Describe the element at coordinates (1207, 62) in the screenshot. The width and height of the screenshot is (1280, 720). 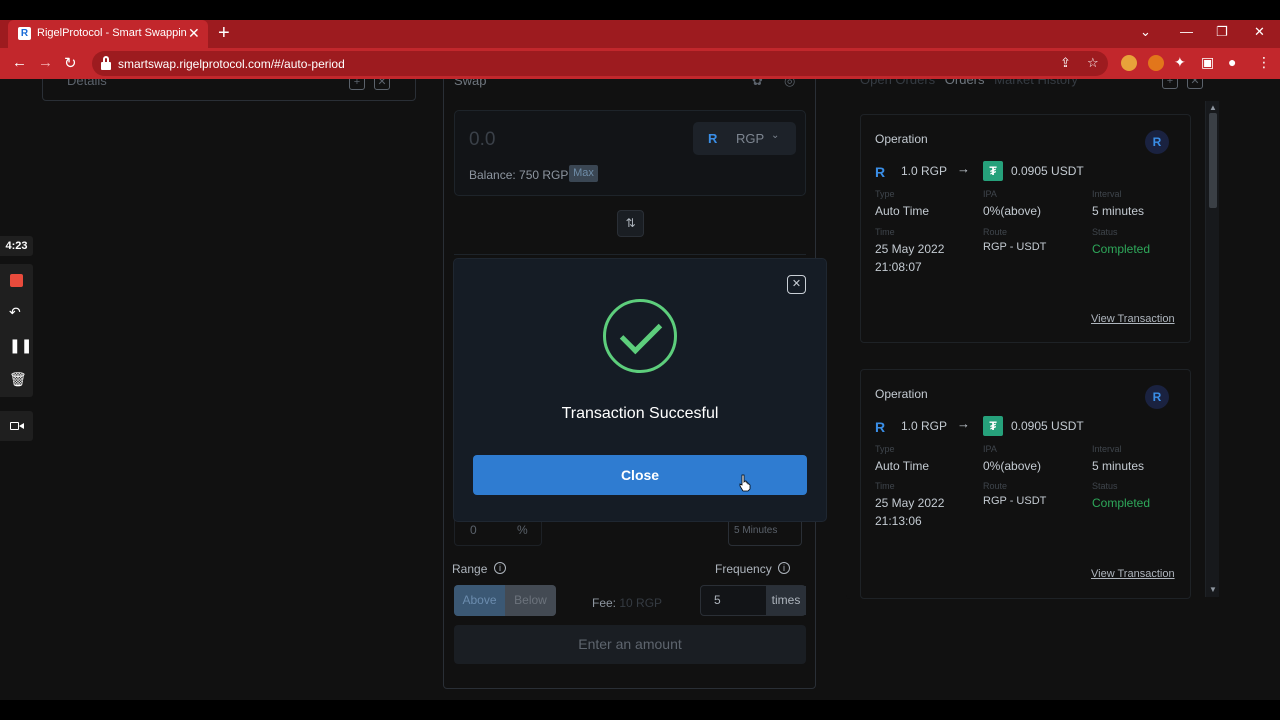
I see `side-panel-icon: ▣` at that location.